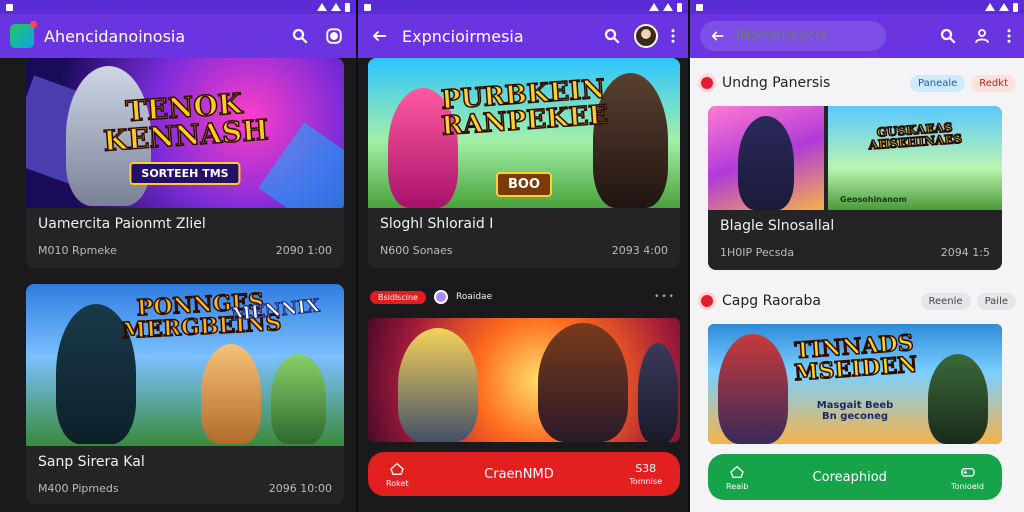 This screenshot has height=512, width=1024. What do you see at coordinates (873, 199) in the screenshot?
I see `game-art-subtitle: Geosohinanom` at bounding box center [873, 199].